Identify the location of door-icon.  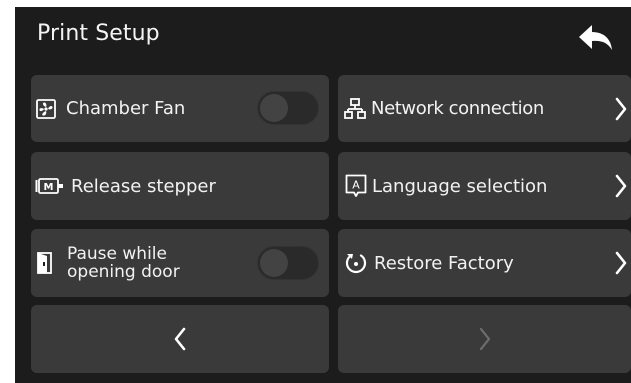
(46, 263).